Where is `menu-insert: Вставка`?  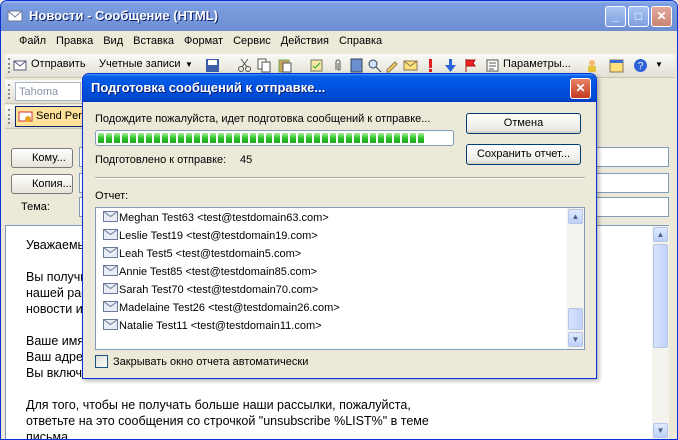 menu-insert: Вставка is located at coordinates (153, 39).